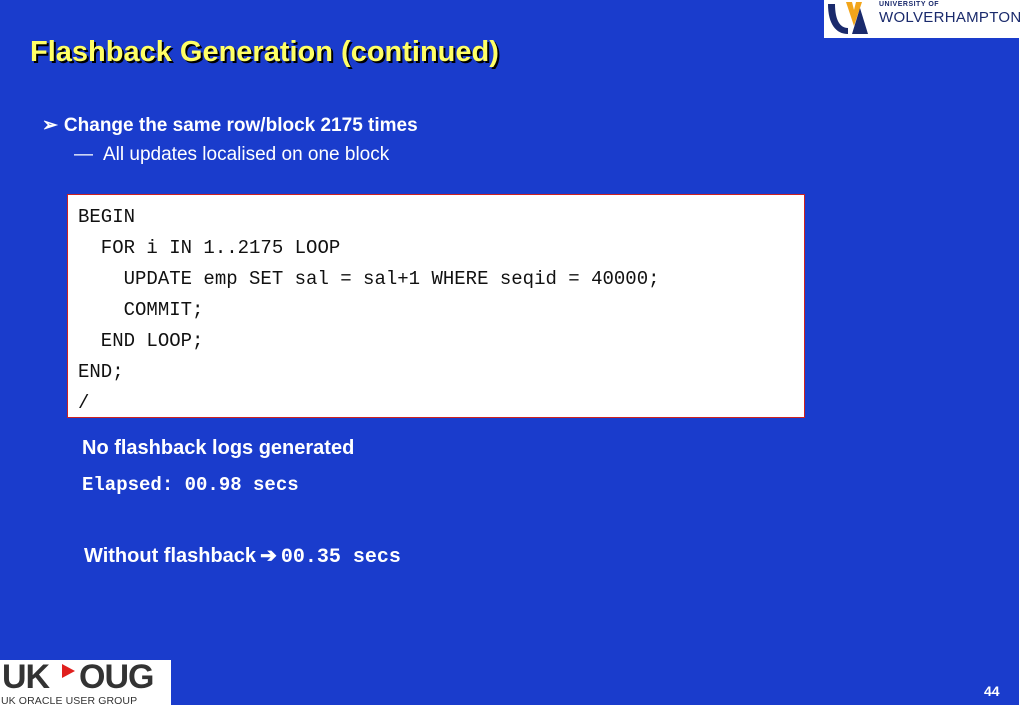 This screenshot has height=708, width=1023. I want to click on code-line: COMMIT;, so click(141, 310).